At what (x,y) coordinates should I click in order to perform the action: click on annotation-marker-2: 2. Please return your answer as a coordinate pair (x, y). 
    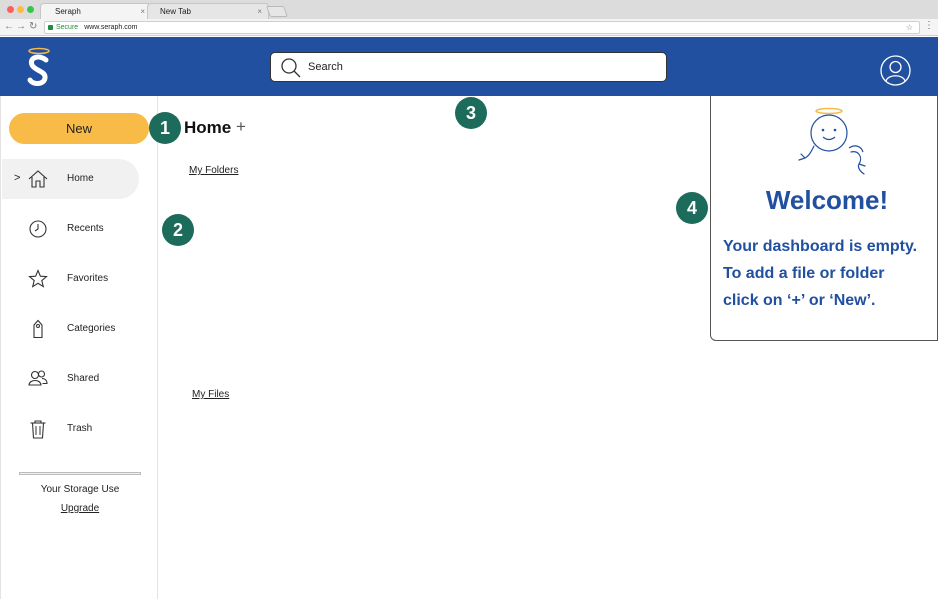
    Looking at the image, I should click on (178, 230).